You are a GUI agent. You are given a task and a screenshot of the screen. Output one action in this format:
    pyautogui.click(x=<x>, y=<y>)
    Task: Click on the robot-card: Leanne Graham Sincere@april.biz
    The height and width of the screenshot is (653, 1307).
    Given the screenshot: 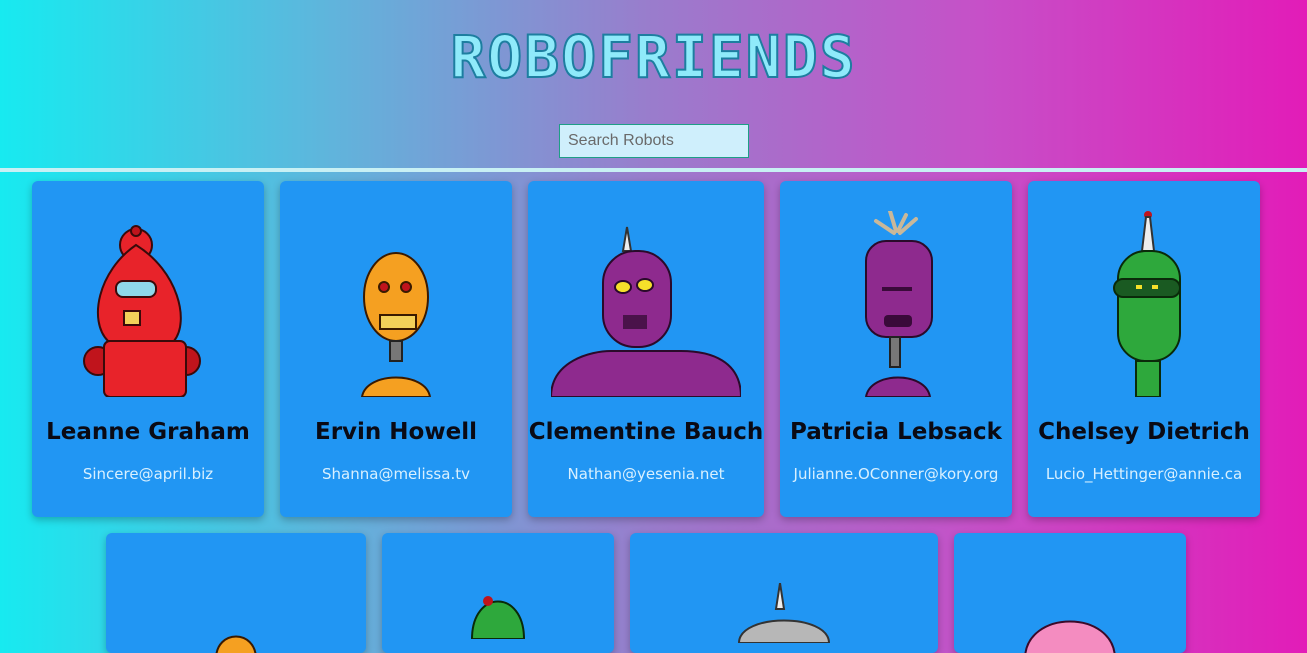 What is the action you would take?
    pyautogui.click(x=148, y=349)
    